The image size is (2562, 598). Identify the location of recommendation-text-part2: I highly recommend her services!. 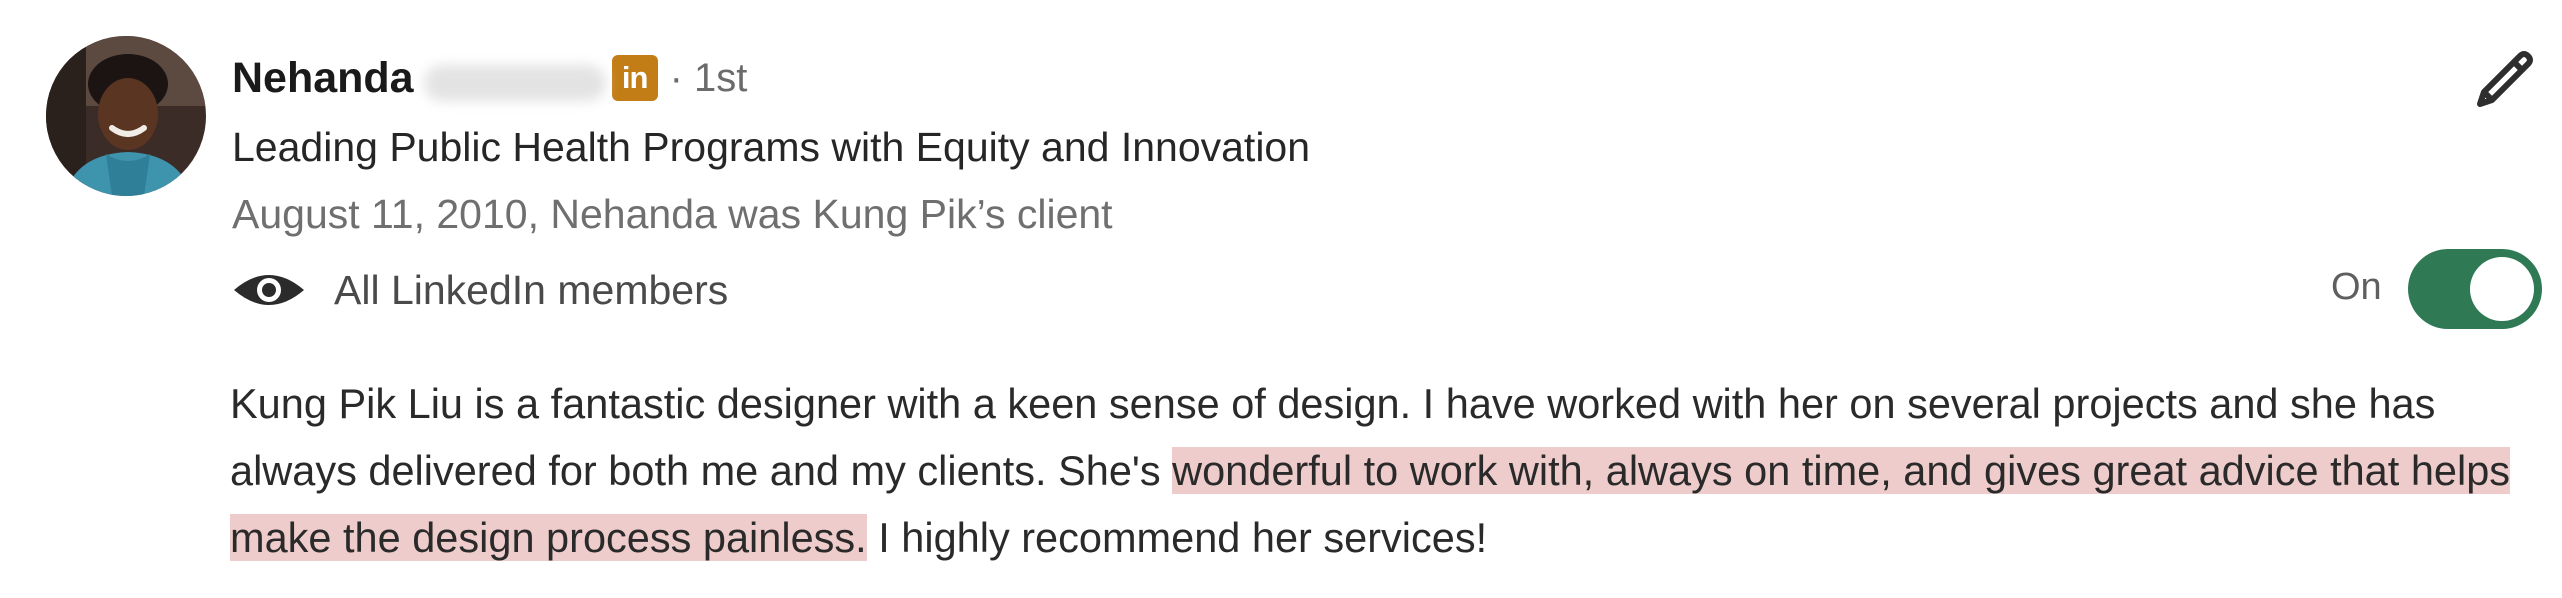
(1177, 537).